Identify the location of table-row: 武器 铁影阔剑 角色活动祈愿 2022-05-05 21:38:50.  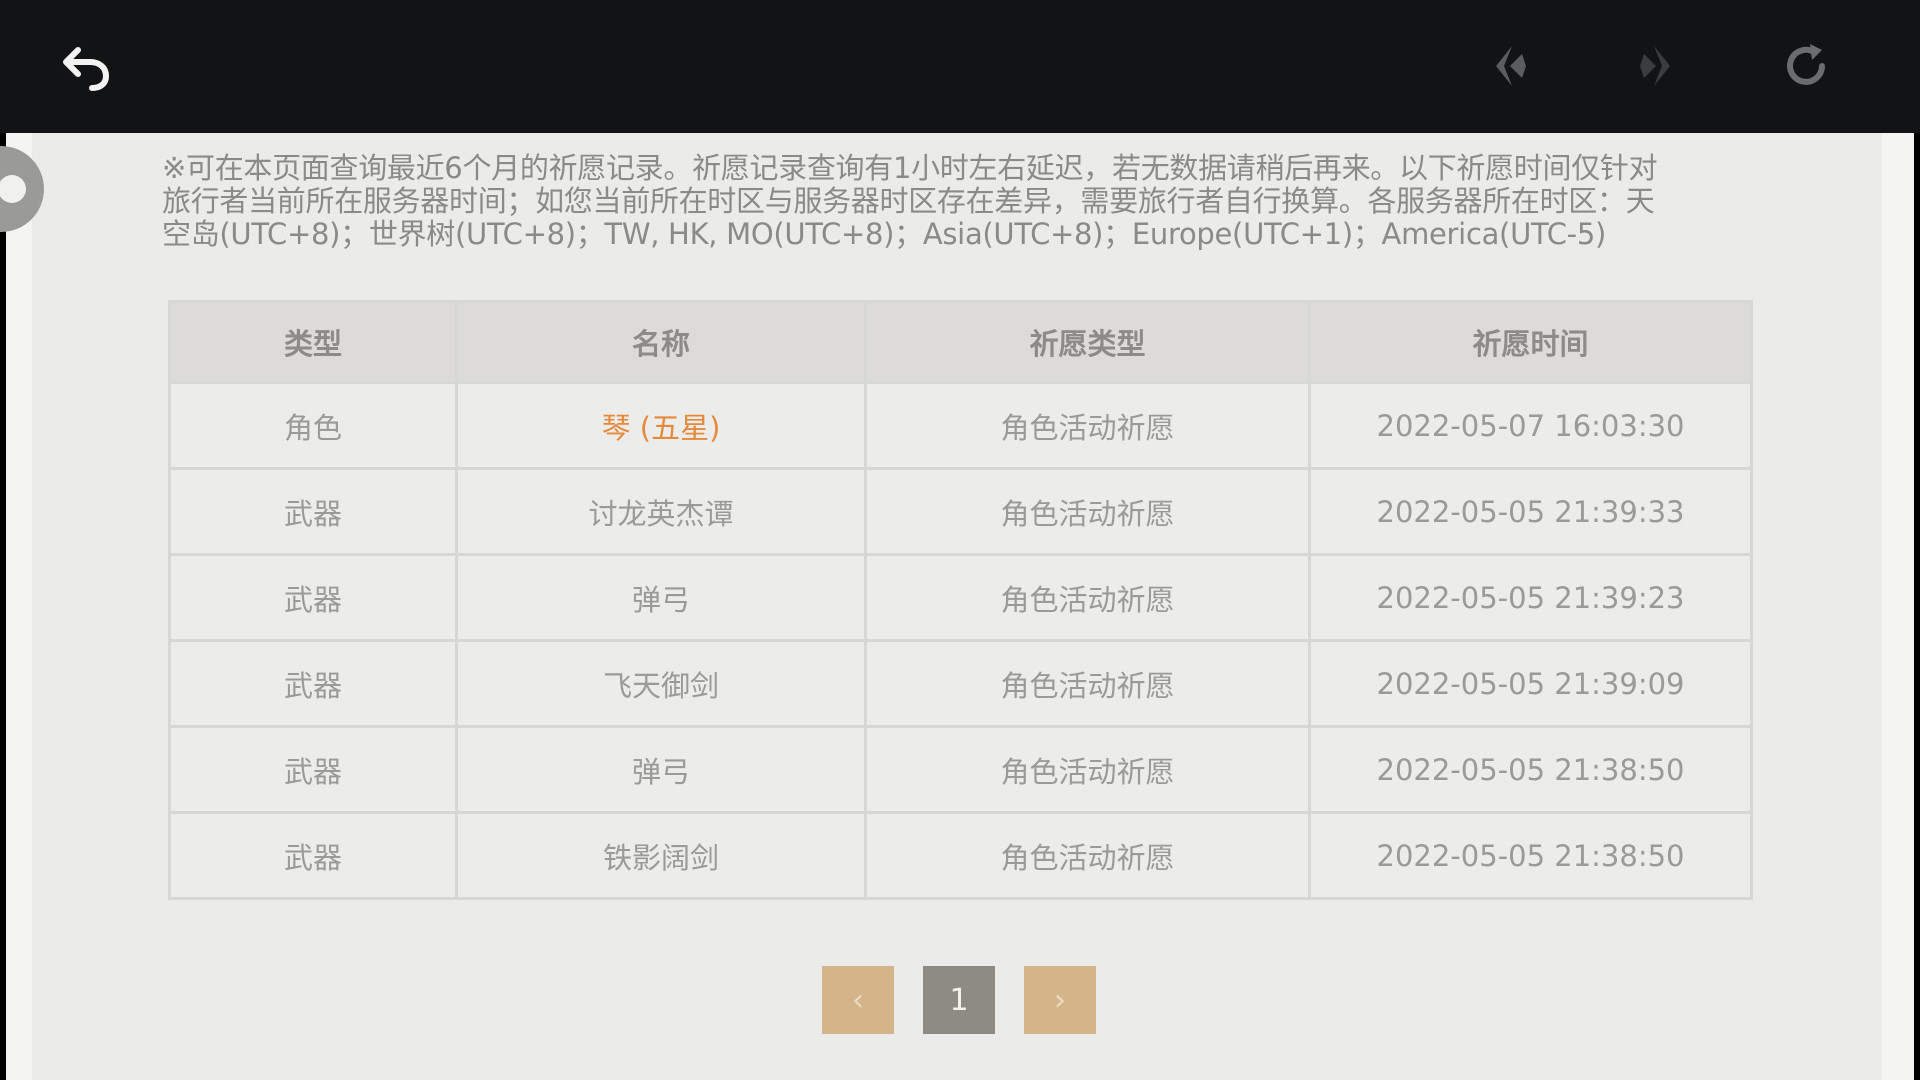
(960, 855).